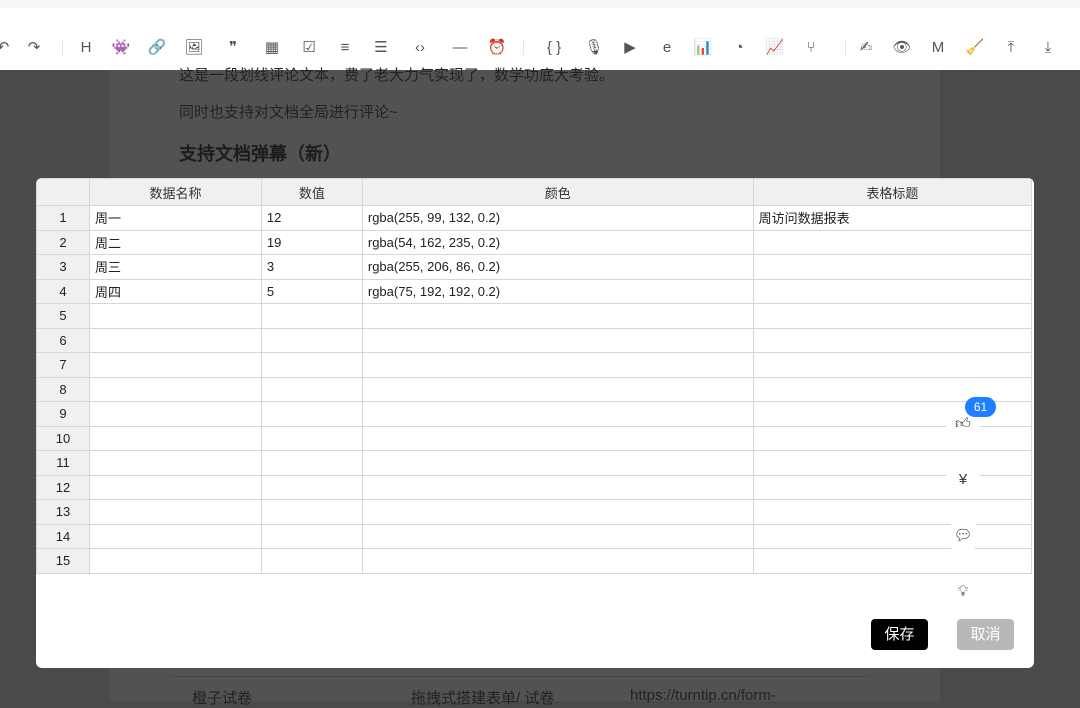 The width and height of the screenshot is (1080, 708). Describe the element at coordinates (34, 48) in the screenshot. I see `redo-icon: ↷` at that location.